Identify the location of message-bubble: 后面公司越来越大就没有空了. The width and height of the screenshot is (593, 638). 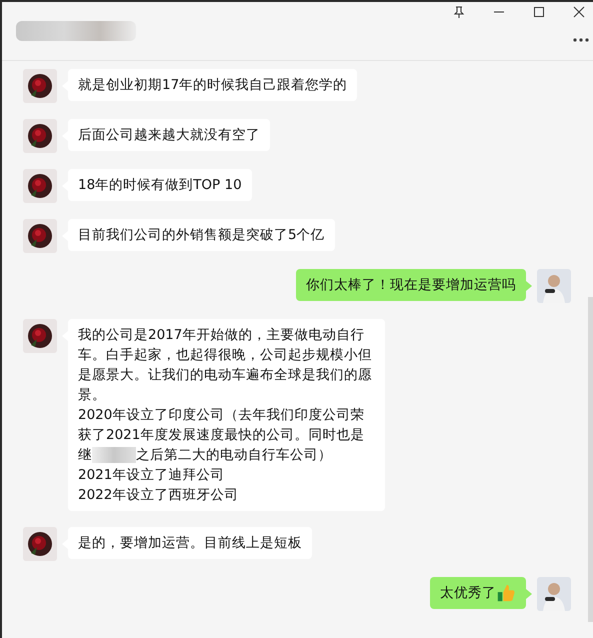
(169, 135).